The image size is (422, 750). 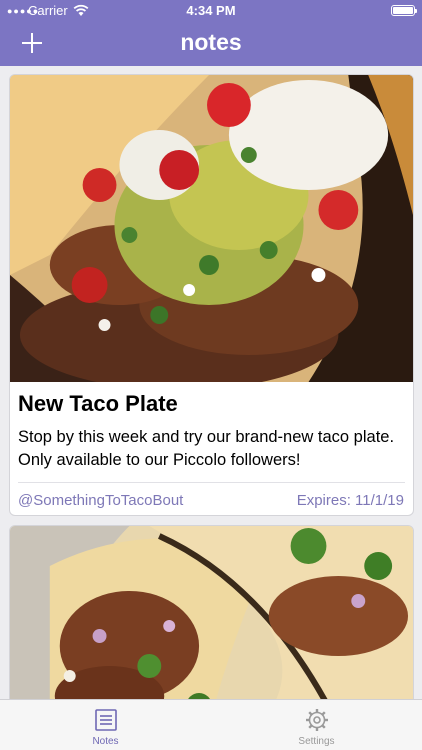 What do you see at coordinates (211, 42) in the screenshot?
I see `page-title: notes` at bounding box center [211, 42].